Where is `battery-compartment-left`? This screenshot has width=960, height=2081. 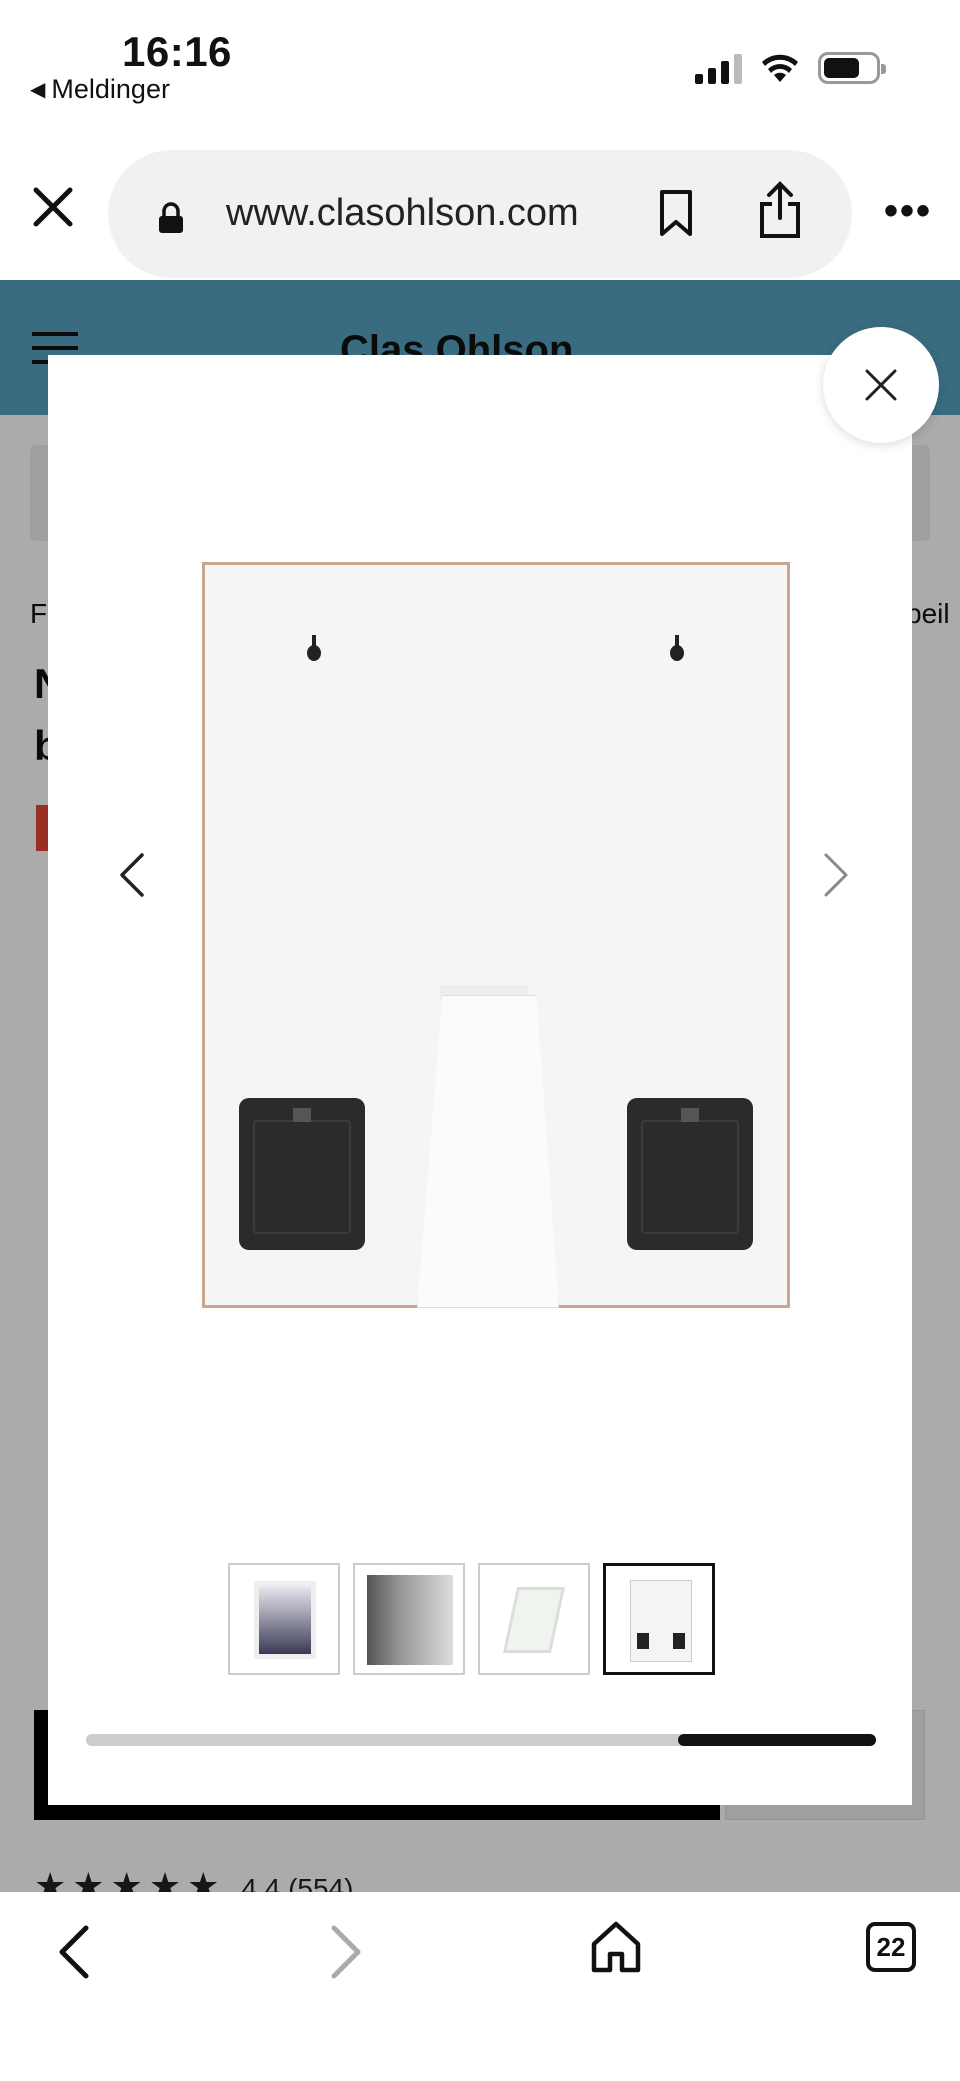
battery-compartment-left is located at coordinates (302, 1174).